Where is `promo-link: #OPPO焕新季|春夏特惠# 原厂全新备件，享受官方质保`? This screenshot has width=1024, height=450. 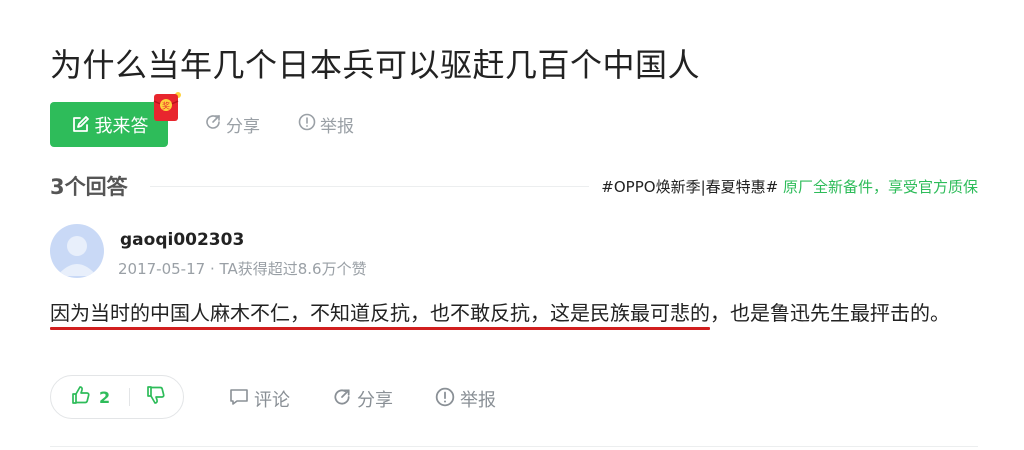 promo-link: #OPPO焕新季|春夏特惠# 原厂全新备件，享受官方质保 is located at coordinates (789, 186).